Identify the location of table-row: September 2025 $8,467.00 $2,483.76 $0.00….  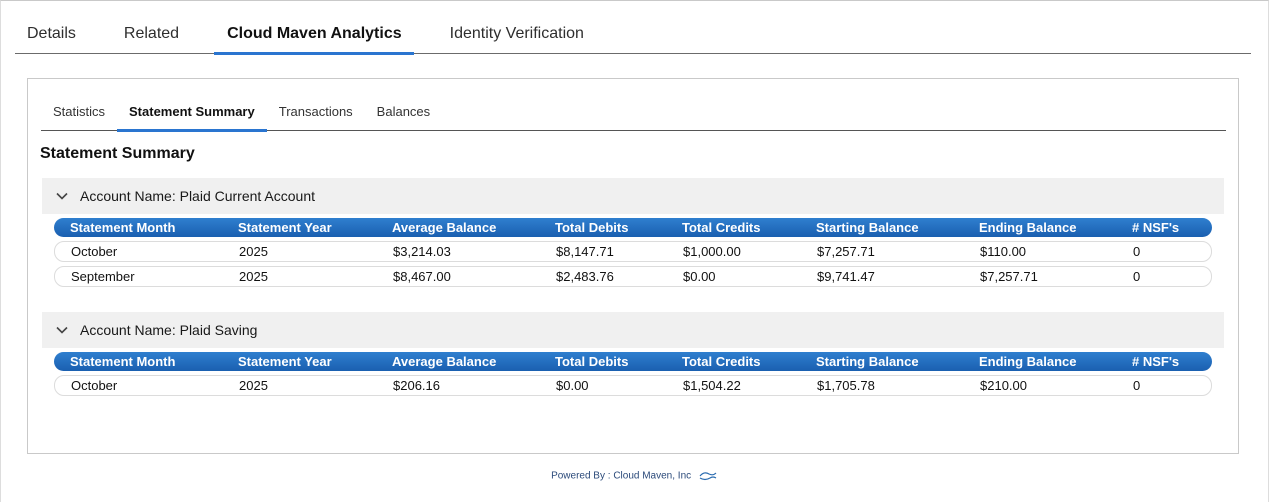
(633, 276).